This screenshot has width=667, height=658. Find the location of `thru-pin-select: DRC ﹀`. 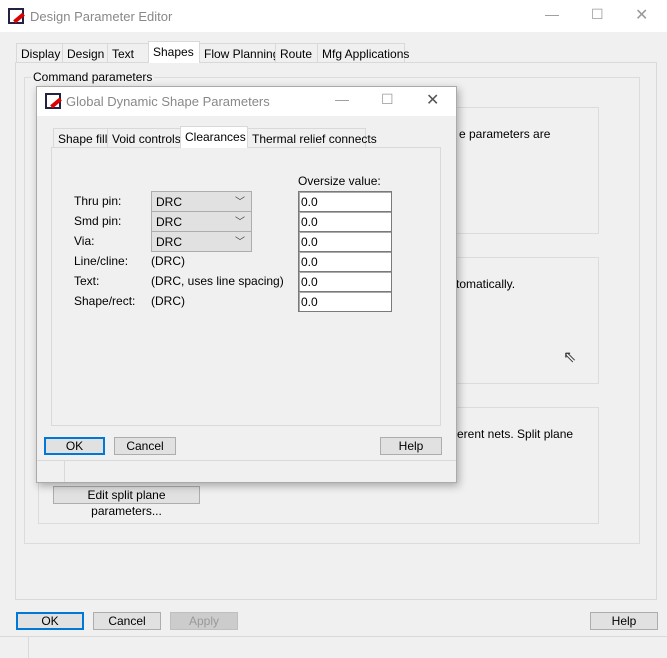

thru-pin-select: DRC ﹀ is located at coordinates (201, 201).